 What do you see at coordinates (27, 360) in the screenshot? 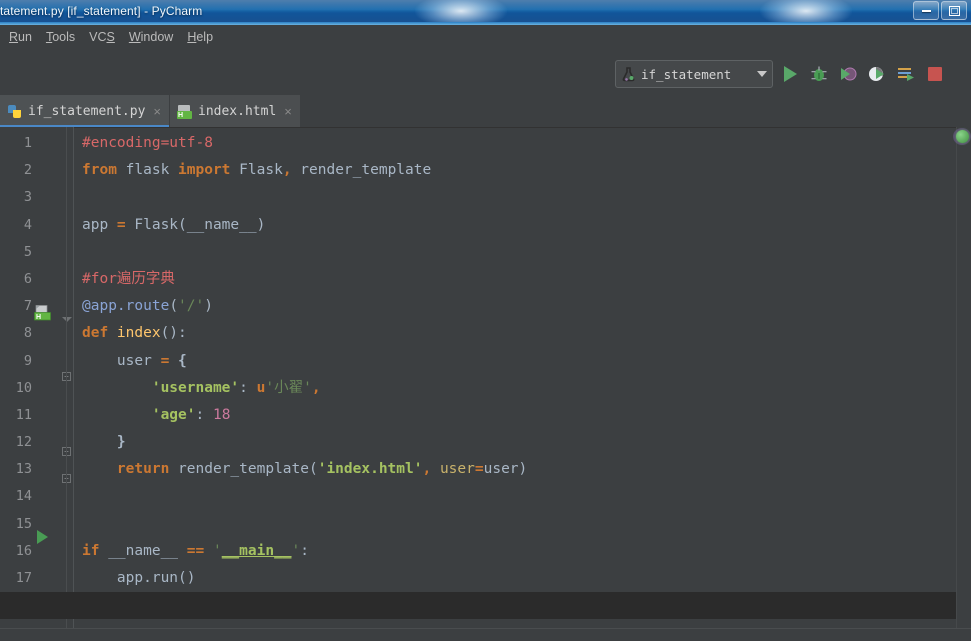
I see `line-number: 9` at bounding box center [27, 360].